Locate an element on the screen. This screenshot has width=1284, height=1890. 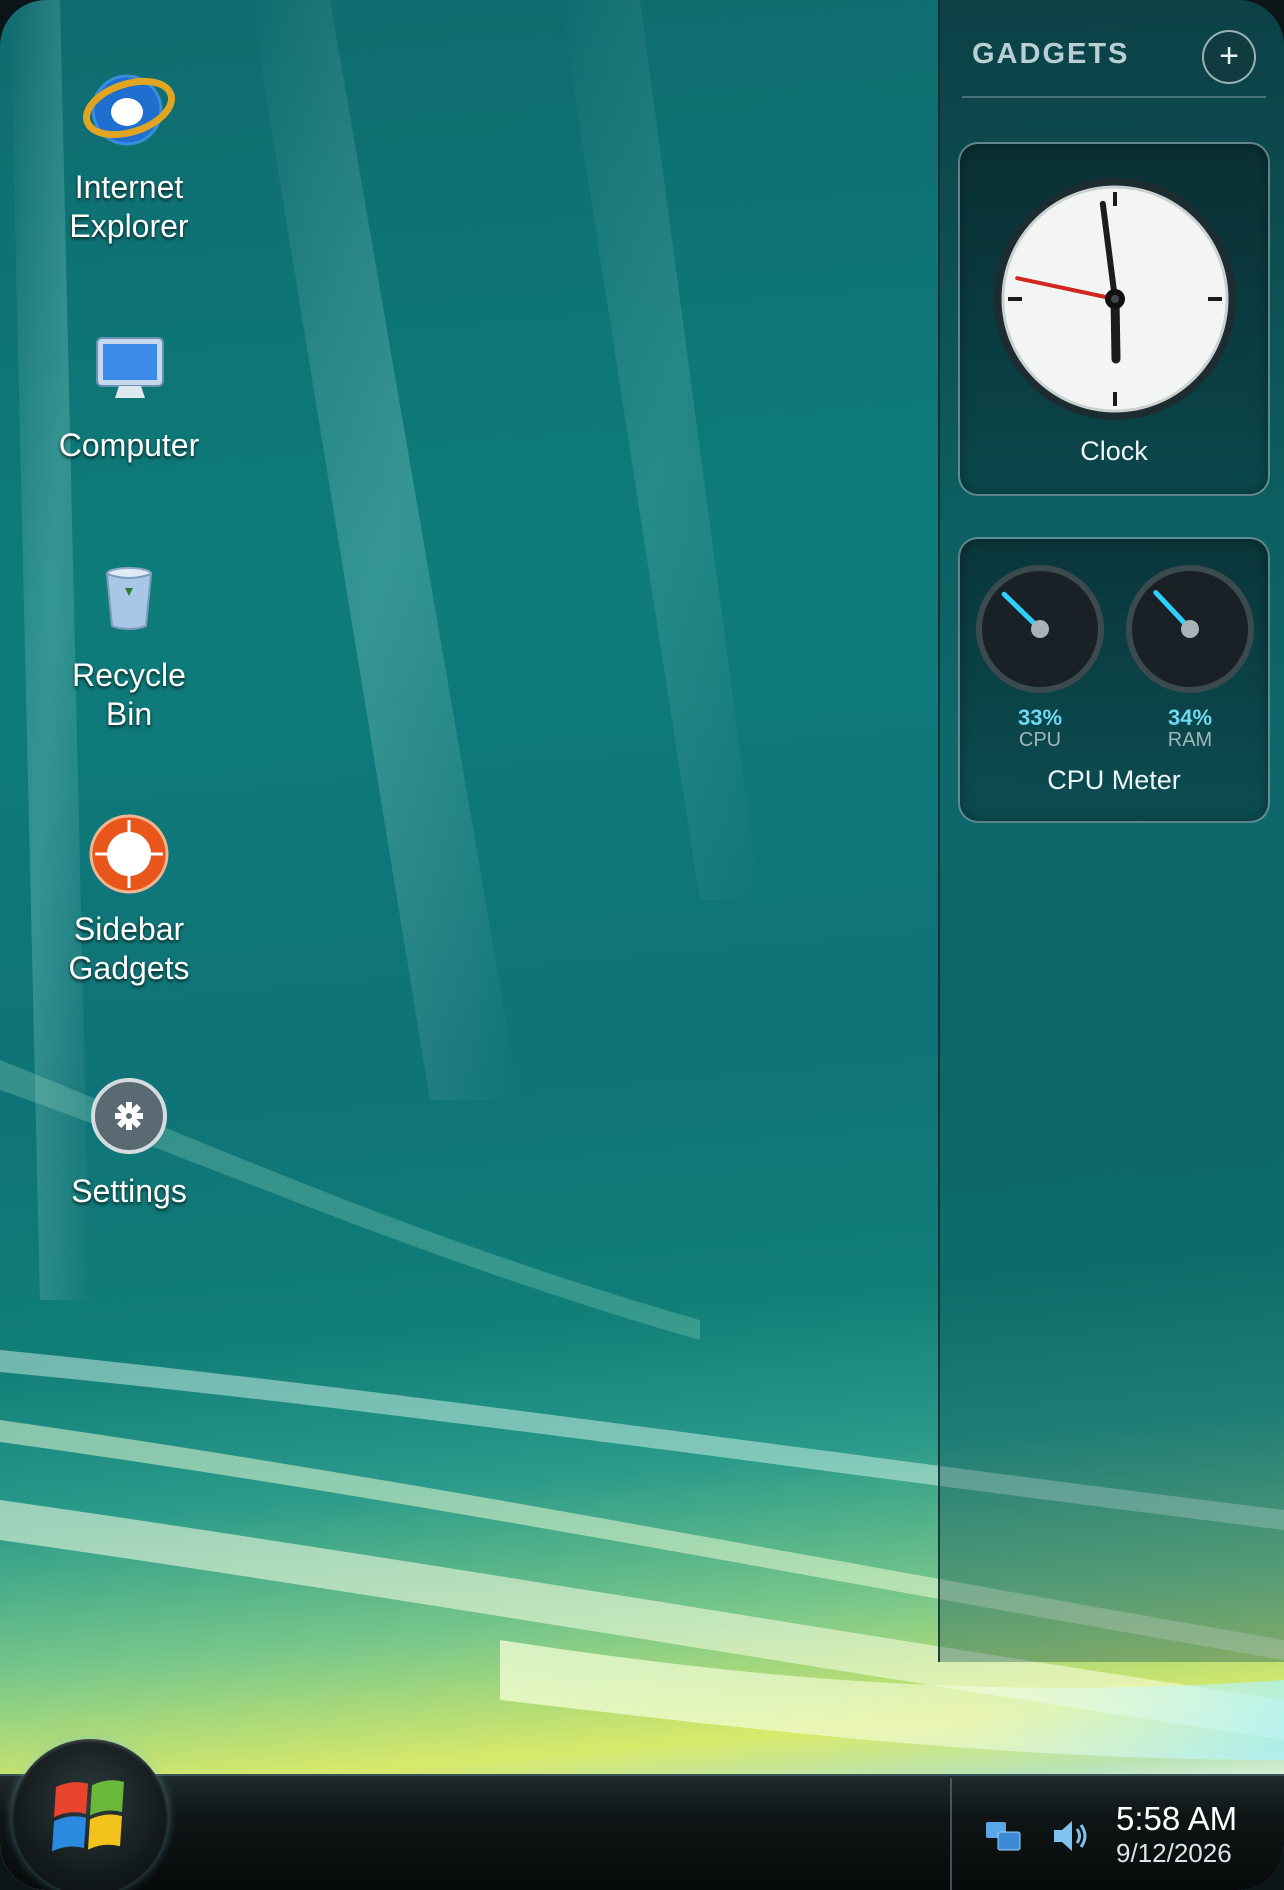
cpu-meter-title: CPU Meter is located at coordinates (1114, 780).